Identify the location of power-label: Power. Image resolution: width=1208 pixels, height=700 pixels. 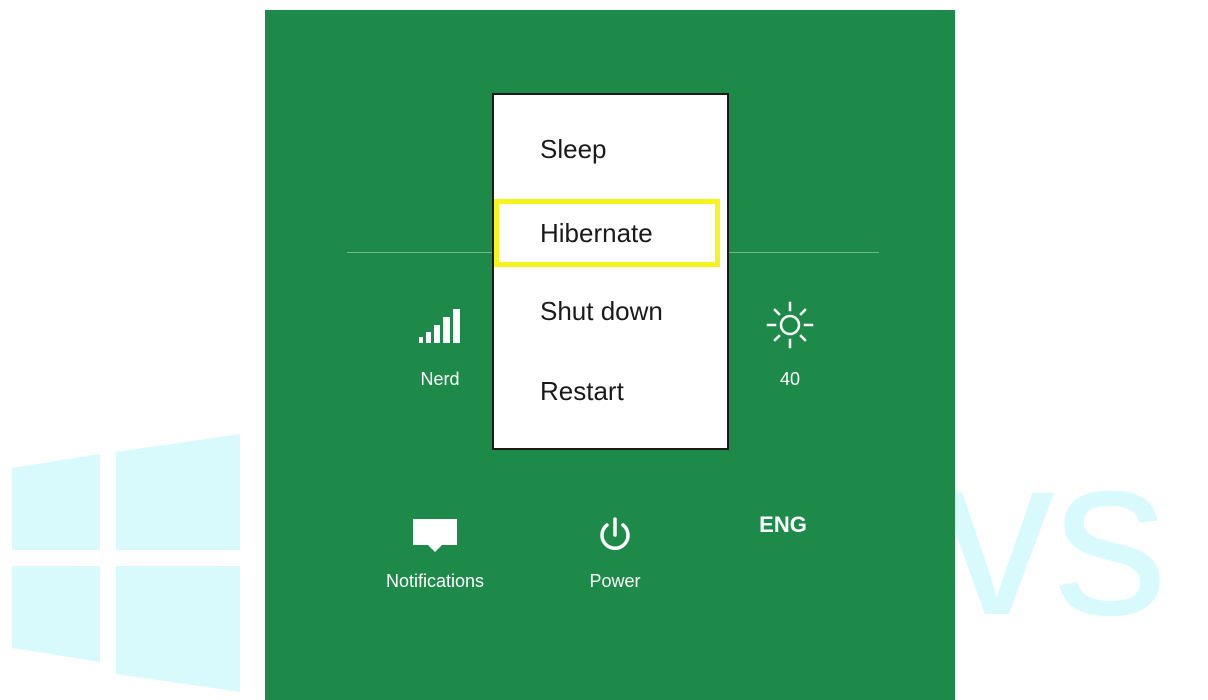
(615, 581).